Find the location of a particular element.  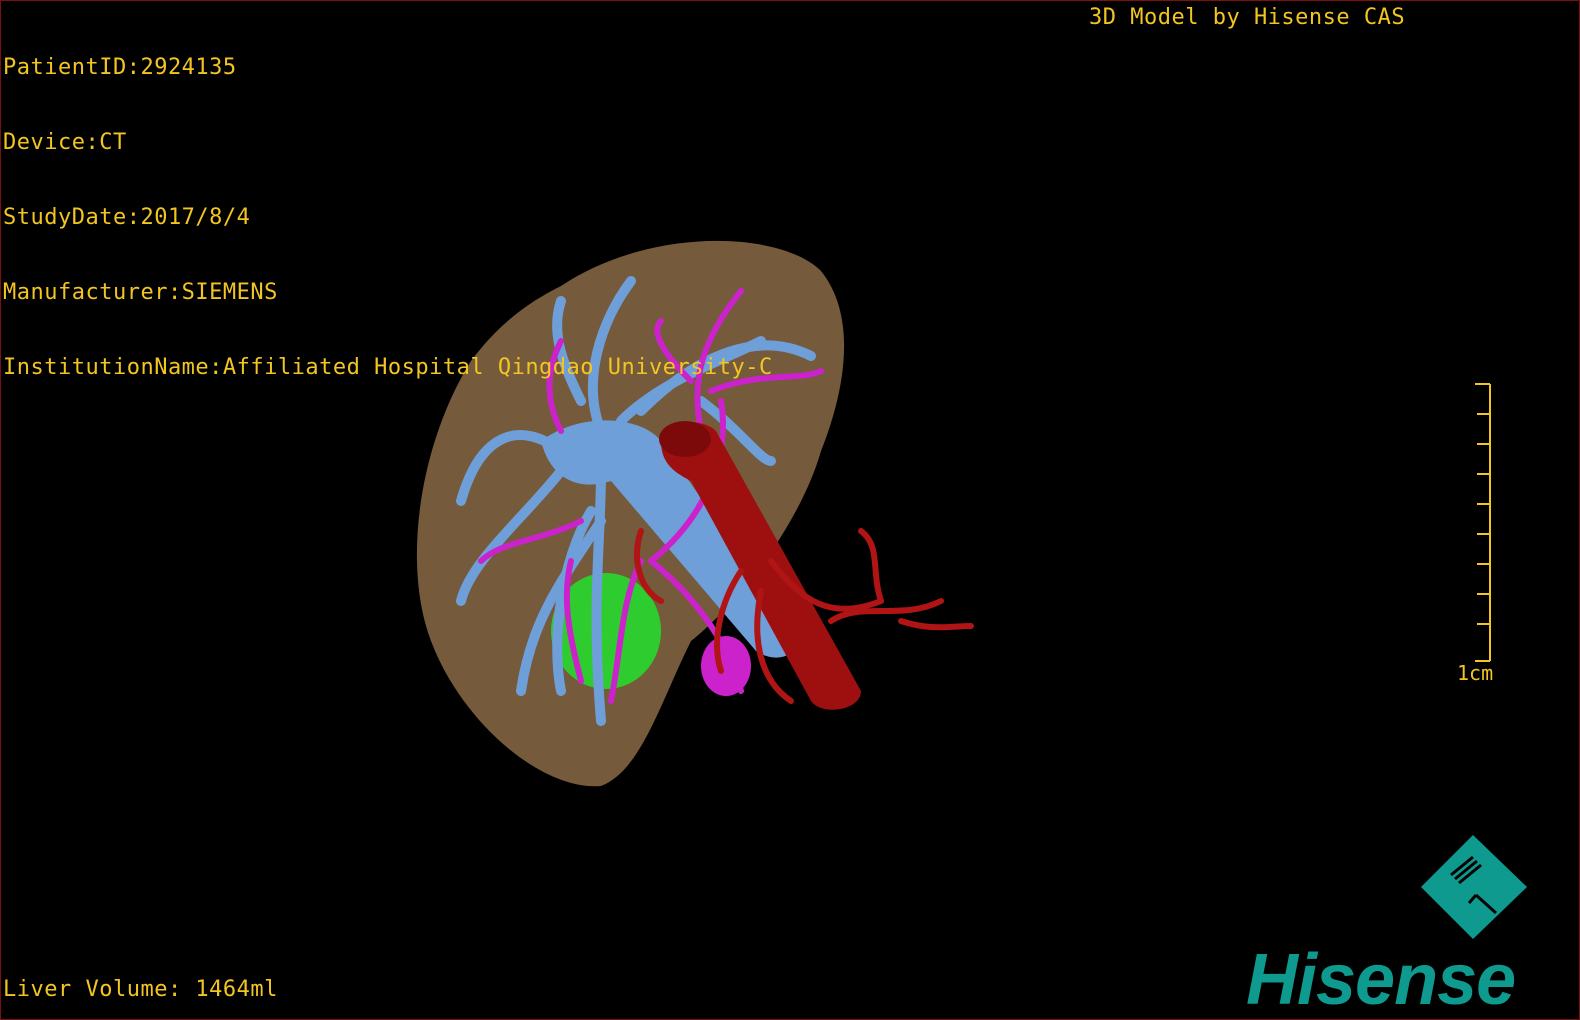

pancreatic-head is located at coordinates (726, 666).